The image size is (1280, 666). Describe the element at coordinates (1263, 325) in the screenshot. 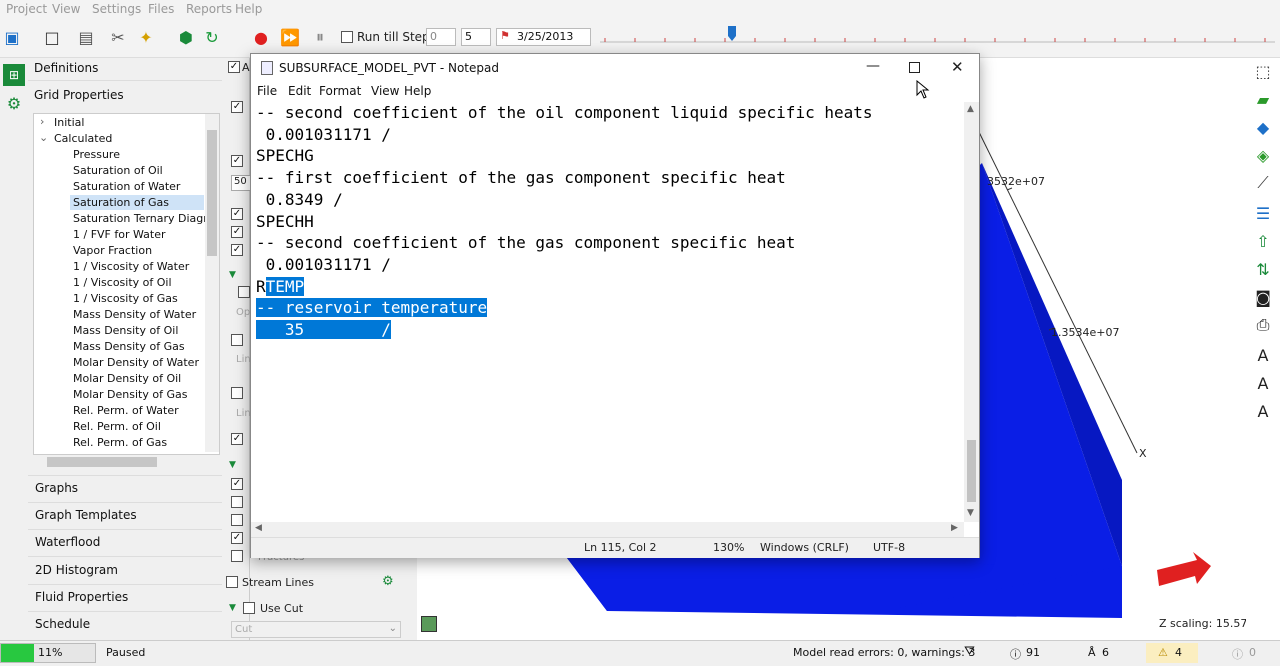

I see `print-icon: ⎙` at that location.